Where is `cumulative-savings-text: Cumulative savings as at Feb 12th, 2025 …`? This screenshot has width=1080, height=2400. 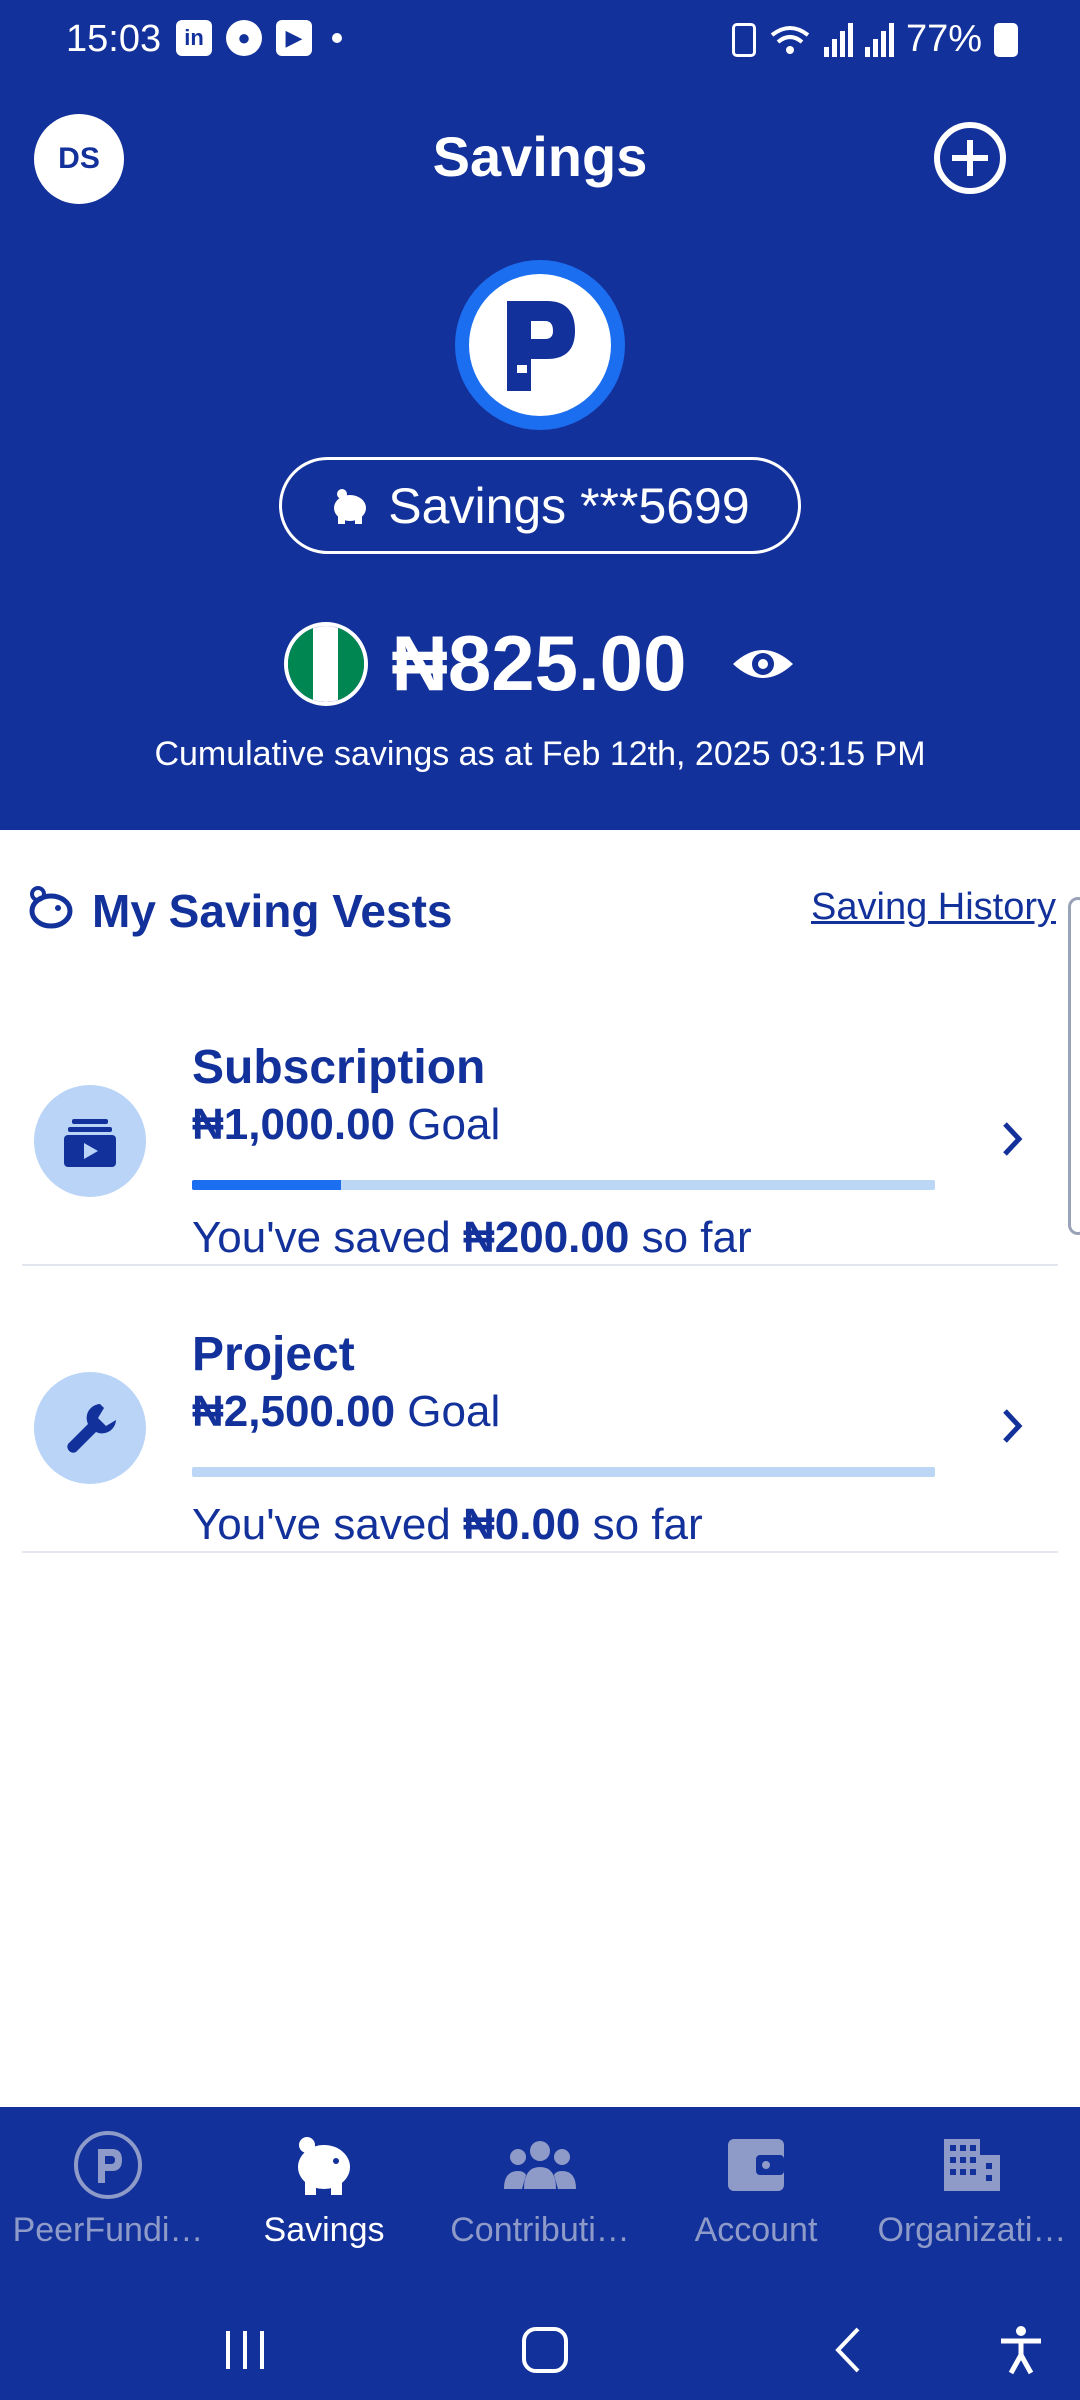
cumulative-savings-text: Cumulative savings as at Feb 12th, 2025 … is located at coordinates (540, 754).